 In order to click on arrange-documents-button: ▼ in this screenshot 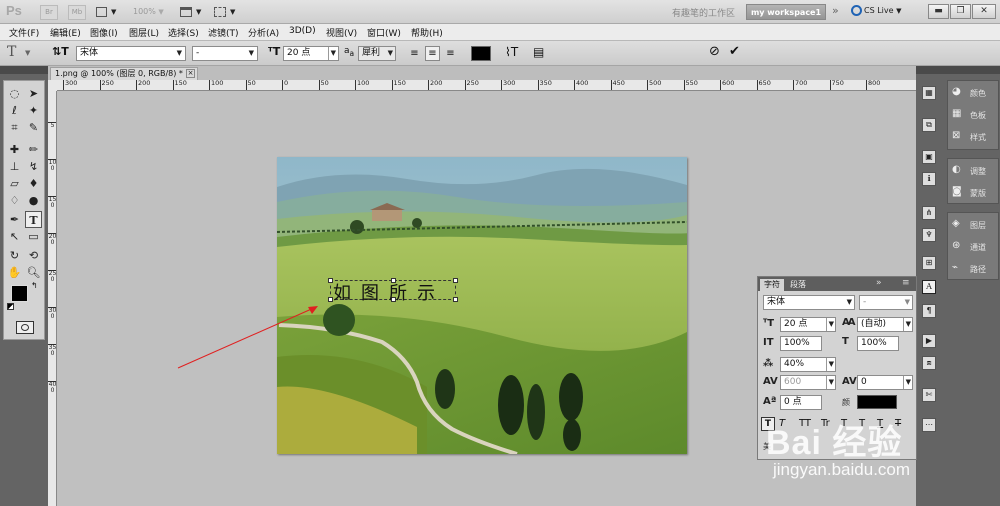, I will do `click(194, 12)`.